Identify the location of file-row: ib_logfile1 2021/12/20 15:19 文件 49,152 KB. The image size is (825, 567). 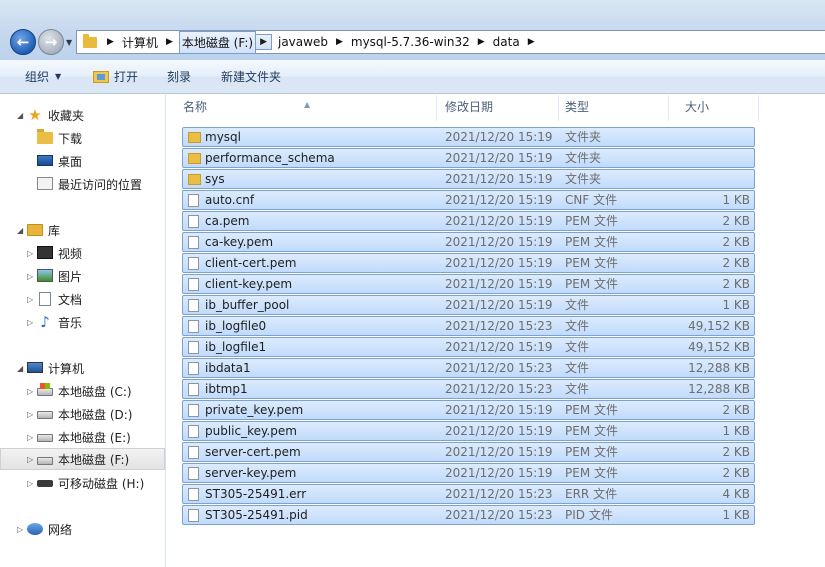
(468, 347).